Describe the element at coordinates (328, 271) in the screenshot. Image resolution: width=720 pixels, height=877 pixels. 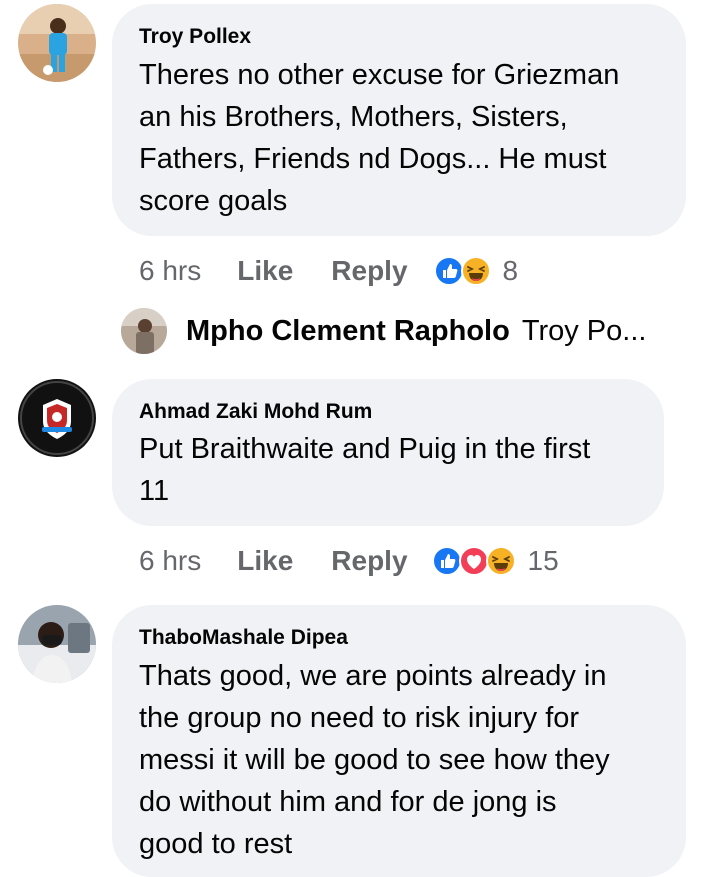
I see `comment-actions: 6 hrs Like Reply 8` at that location.